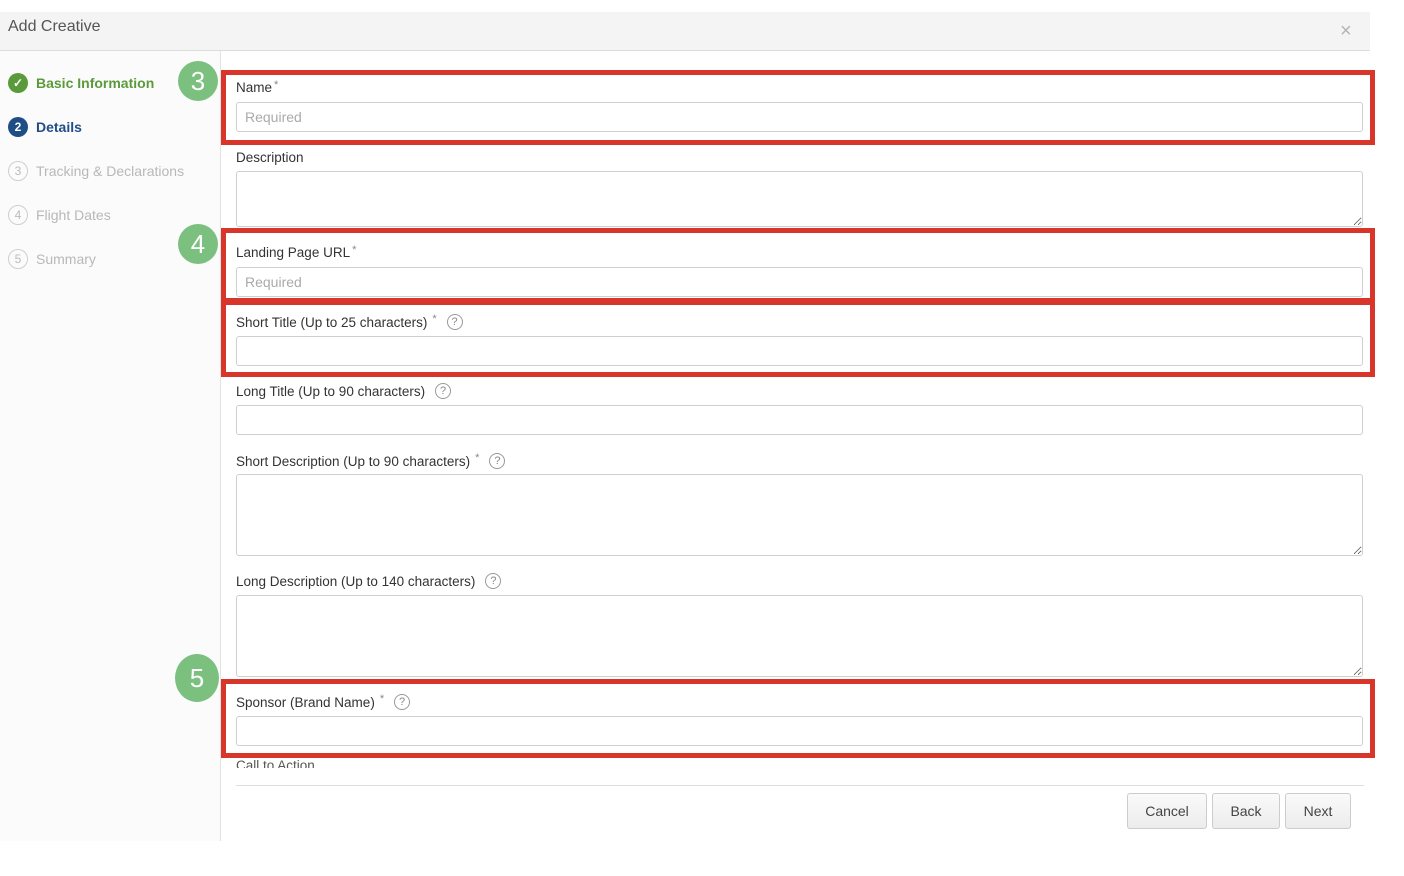 The height and width of the screenshot is (876, 1404). What do you see at coordinates (349, 321) in the screenshot?
I see `short-title-label: Short Title (Up to 25 characters) * ?` at bounding box center [349, 321].